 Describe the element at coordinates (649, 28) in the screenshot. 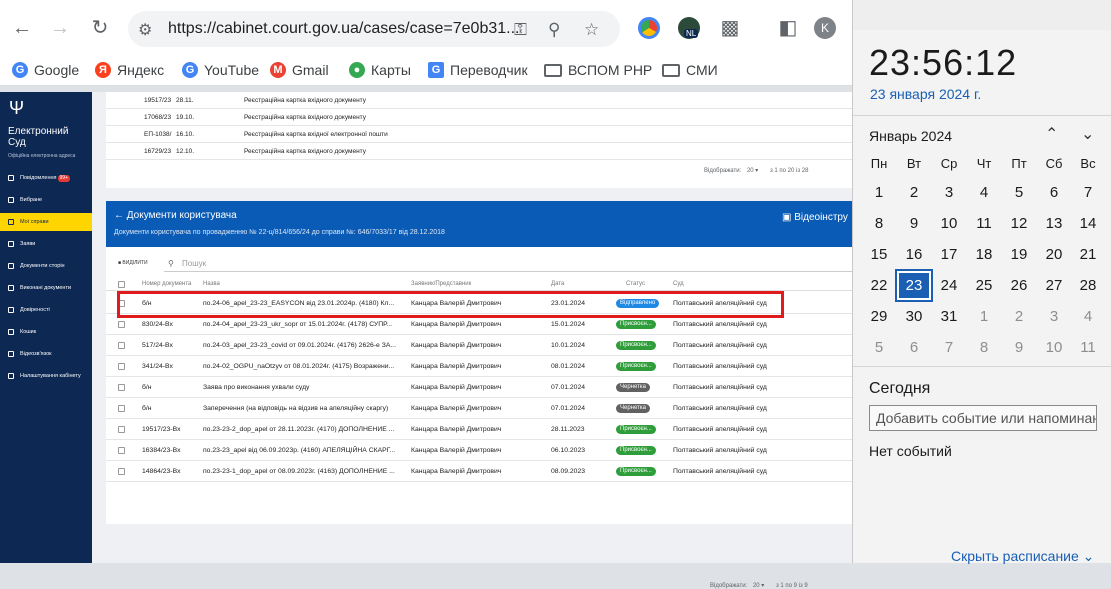

I see `color-picker-extension-icon` at that location.